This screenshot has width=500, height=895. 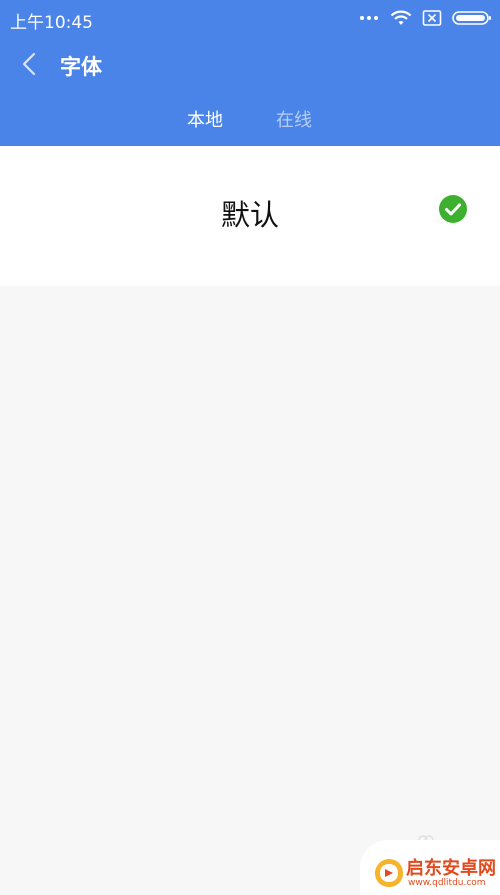 What do you see at coordinates (250, 118) in the screenshot?
I see `tab-bar: 本地 在线` at bounding box center [250, 118].